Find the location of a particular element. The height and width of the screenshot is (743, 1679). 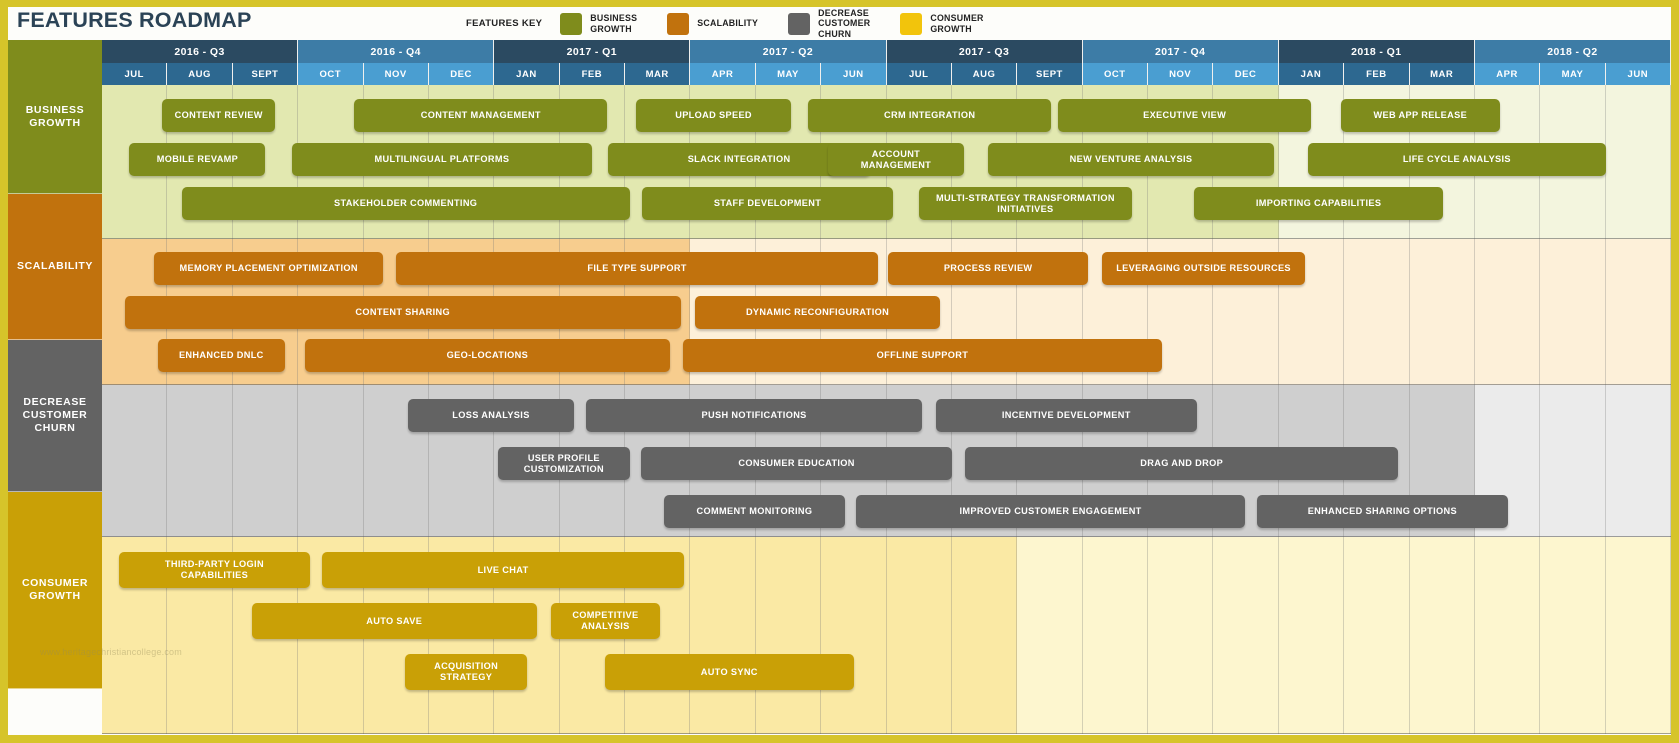

task-bar: FILE TYPE SUPPORT is located at coordinates (637, 268).